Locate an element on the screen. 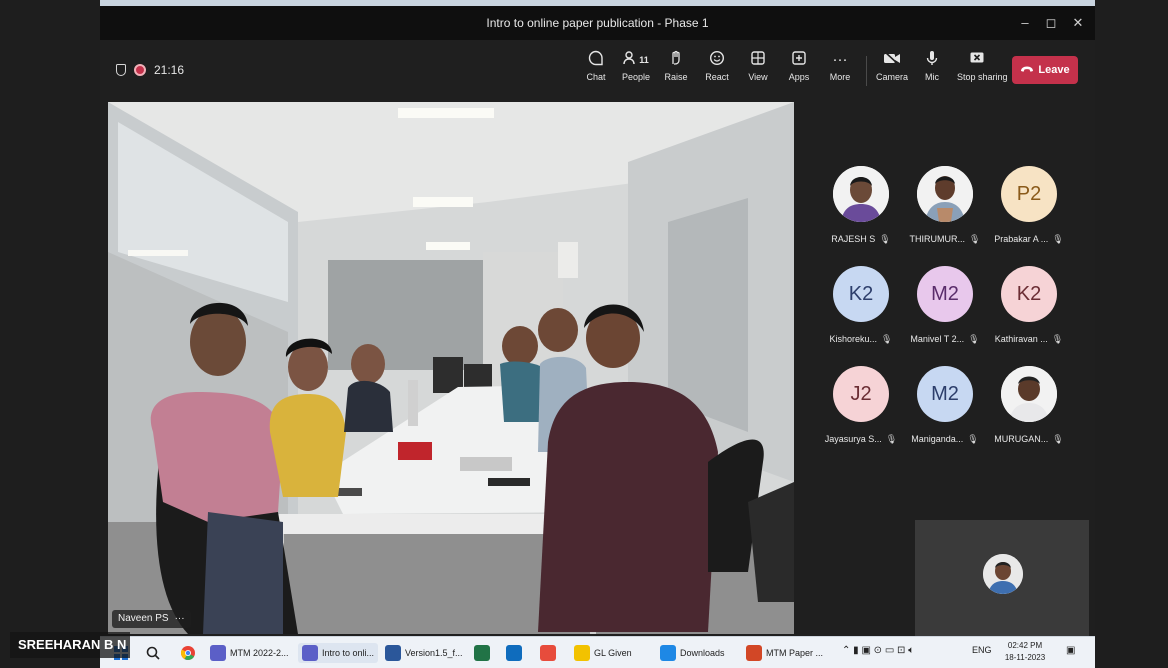  smile-icon is located at coordinates (717, 60).